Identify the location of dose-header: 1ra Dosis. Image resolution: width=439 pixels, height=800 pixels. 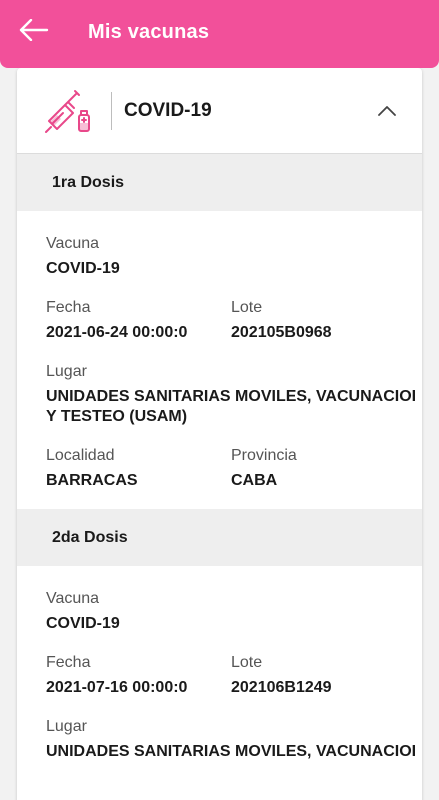
(219, 182).